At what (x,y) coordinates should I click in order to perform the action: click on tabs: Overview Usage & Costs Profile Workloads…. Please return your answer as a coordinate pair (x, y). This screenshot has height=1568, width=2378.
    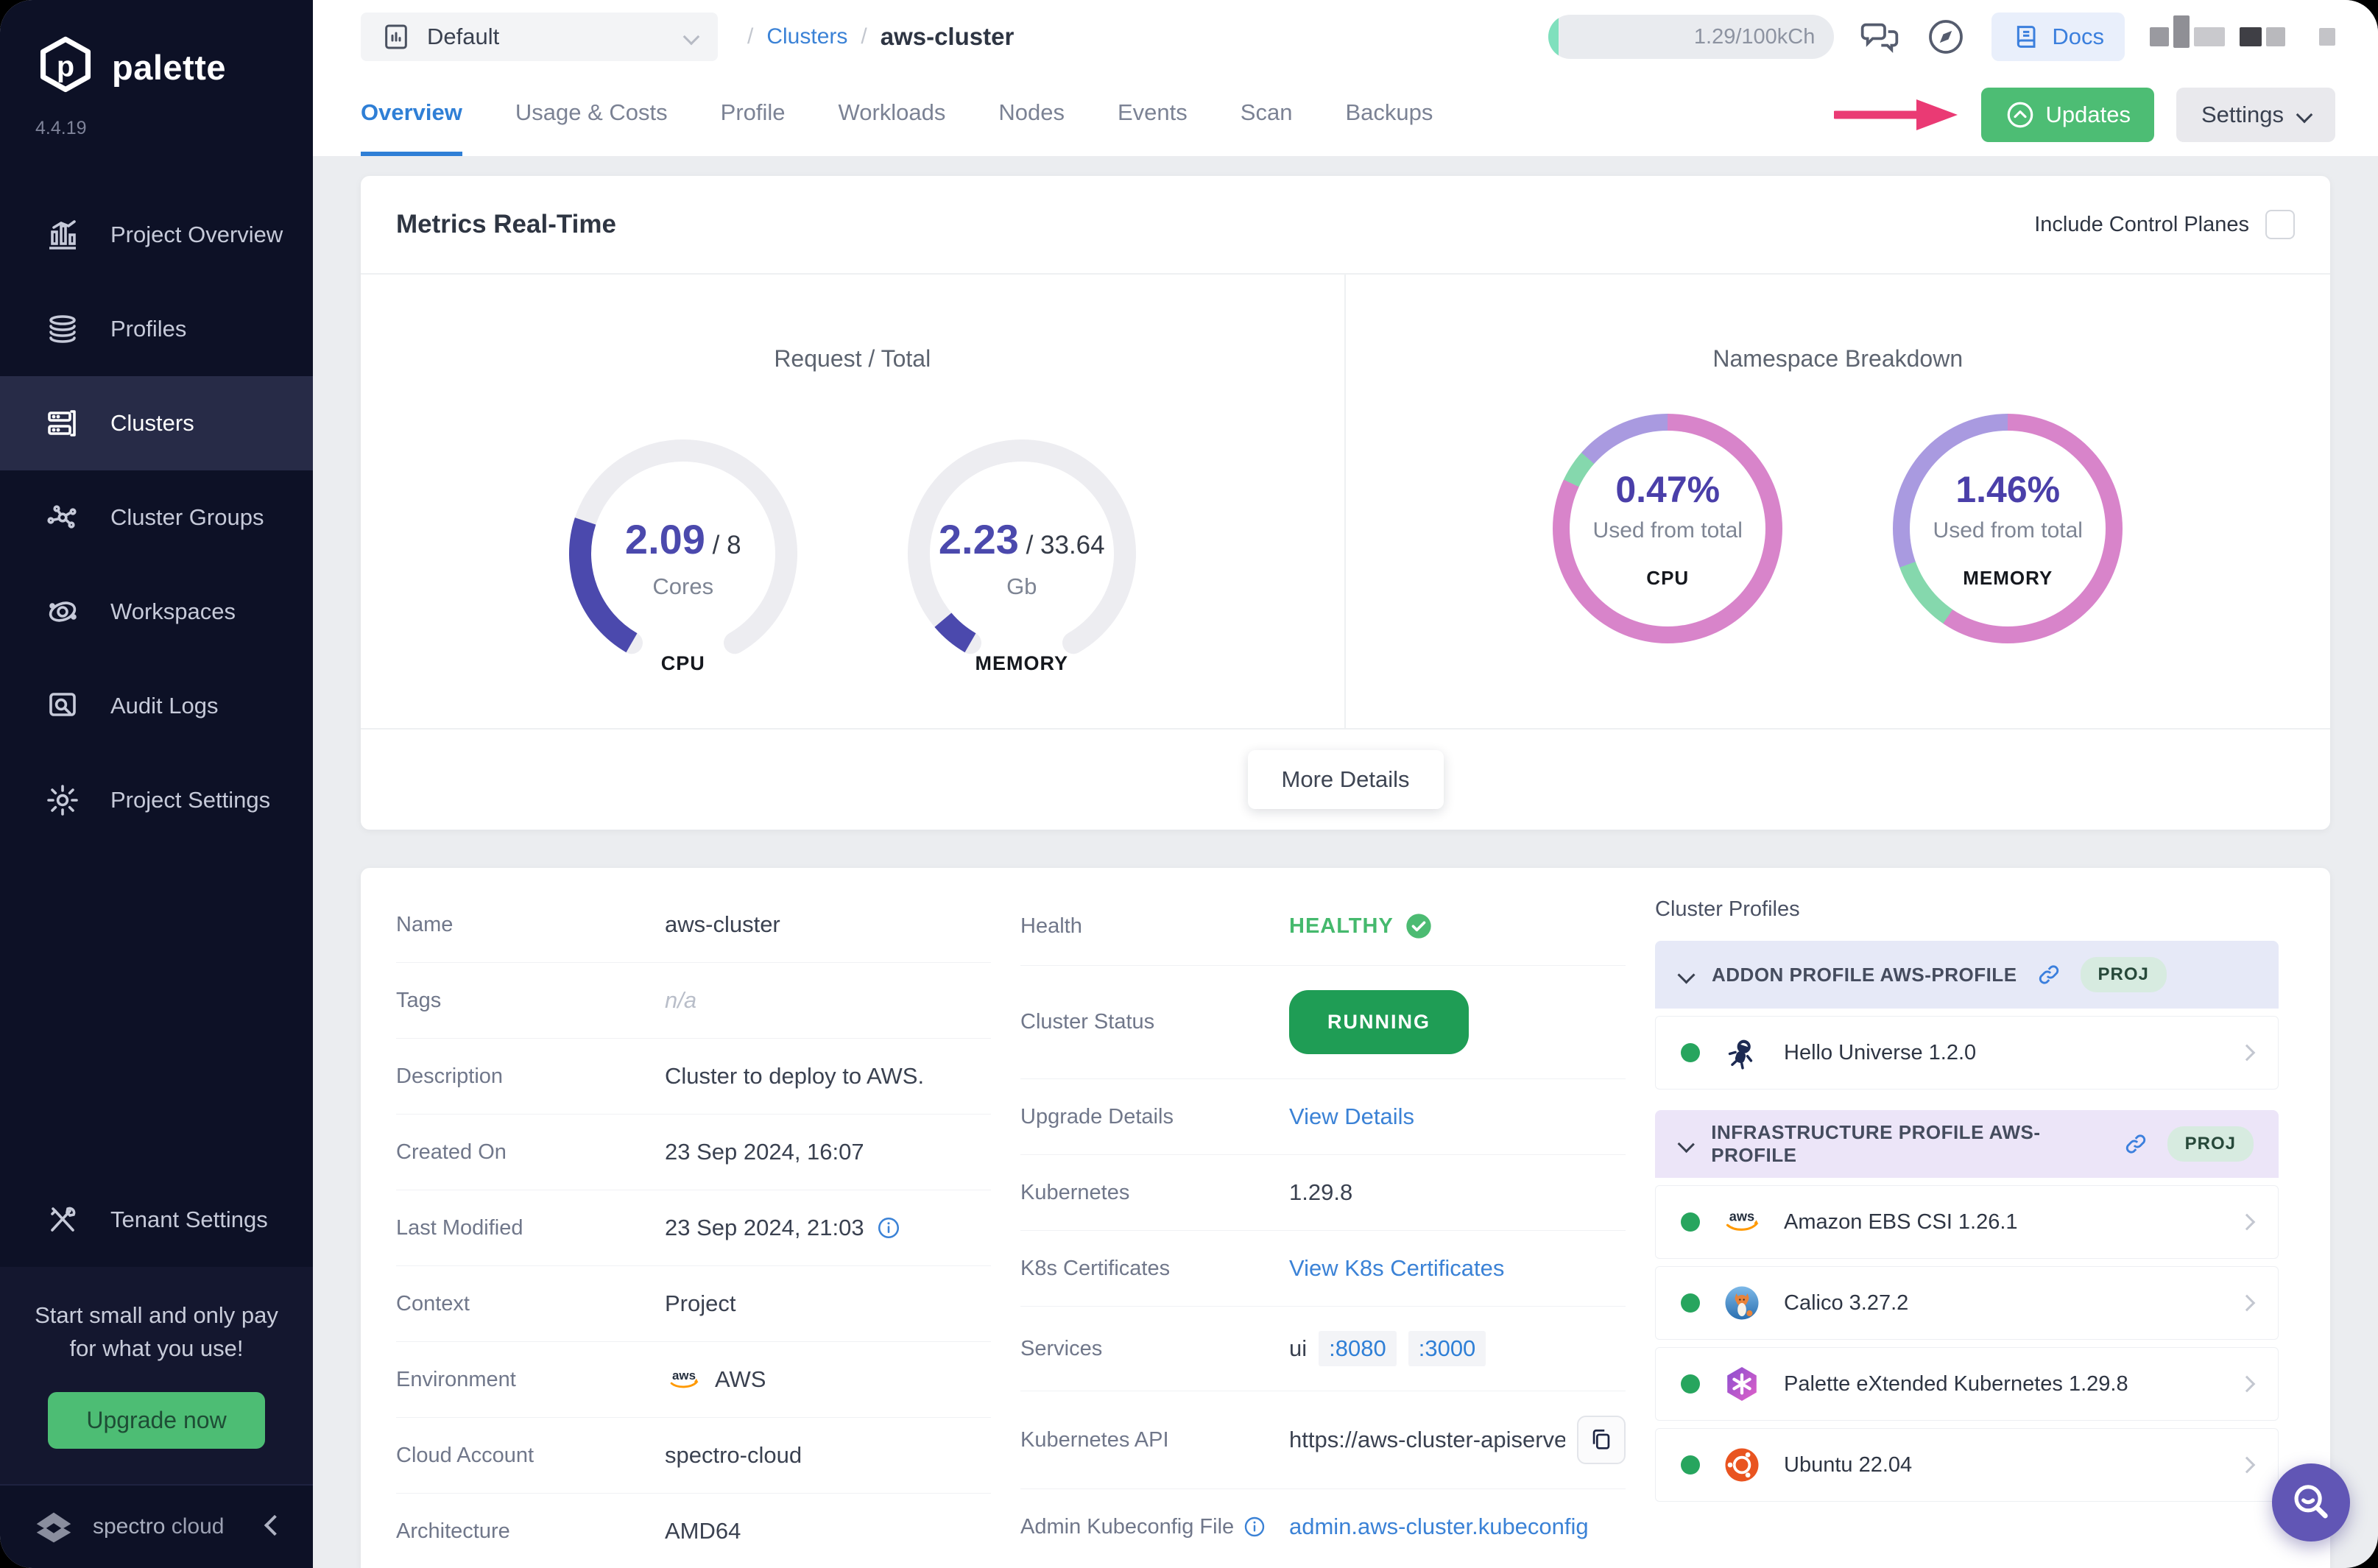
    Looking at the image, I should click on (897, 115).